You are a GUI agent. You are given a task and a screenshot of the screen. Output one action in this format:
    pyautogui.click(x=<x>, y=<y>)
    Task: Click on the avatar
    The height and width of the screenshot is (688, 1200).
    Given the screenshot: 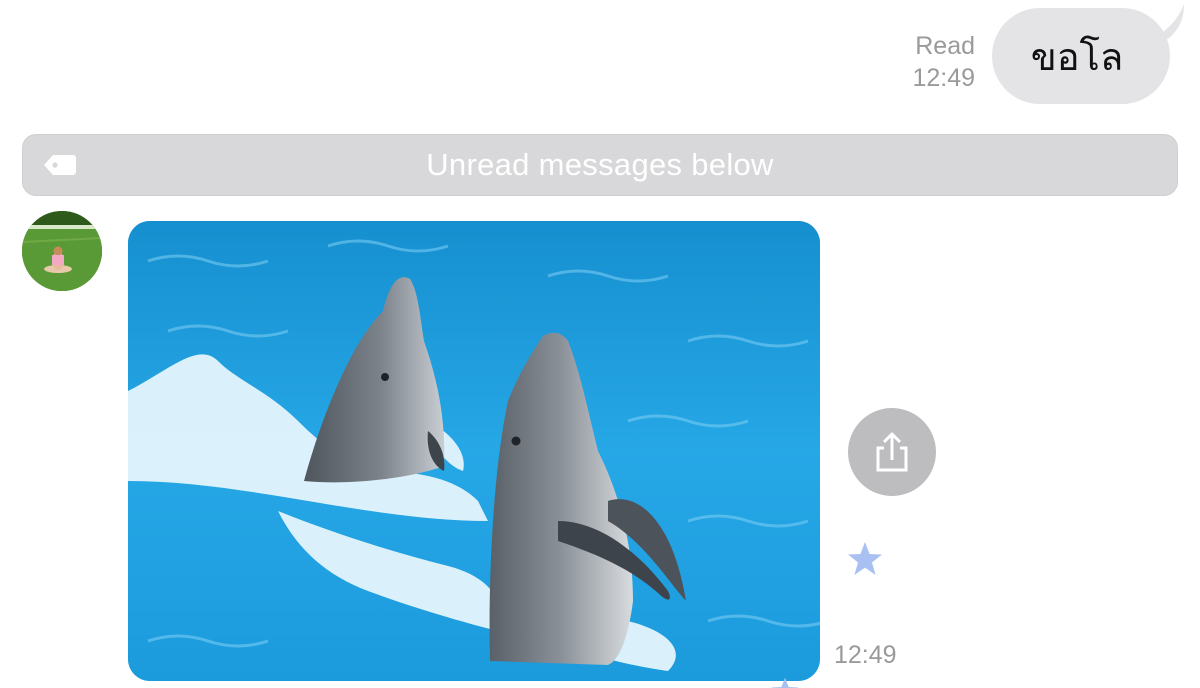 What is the action you would take?
    pyautogui.click(x=62, y=251)
    